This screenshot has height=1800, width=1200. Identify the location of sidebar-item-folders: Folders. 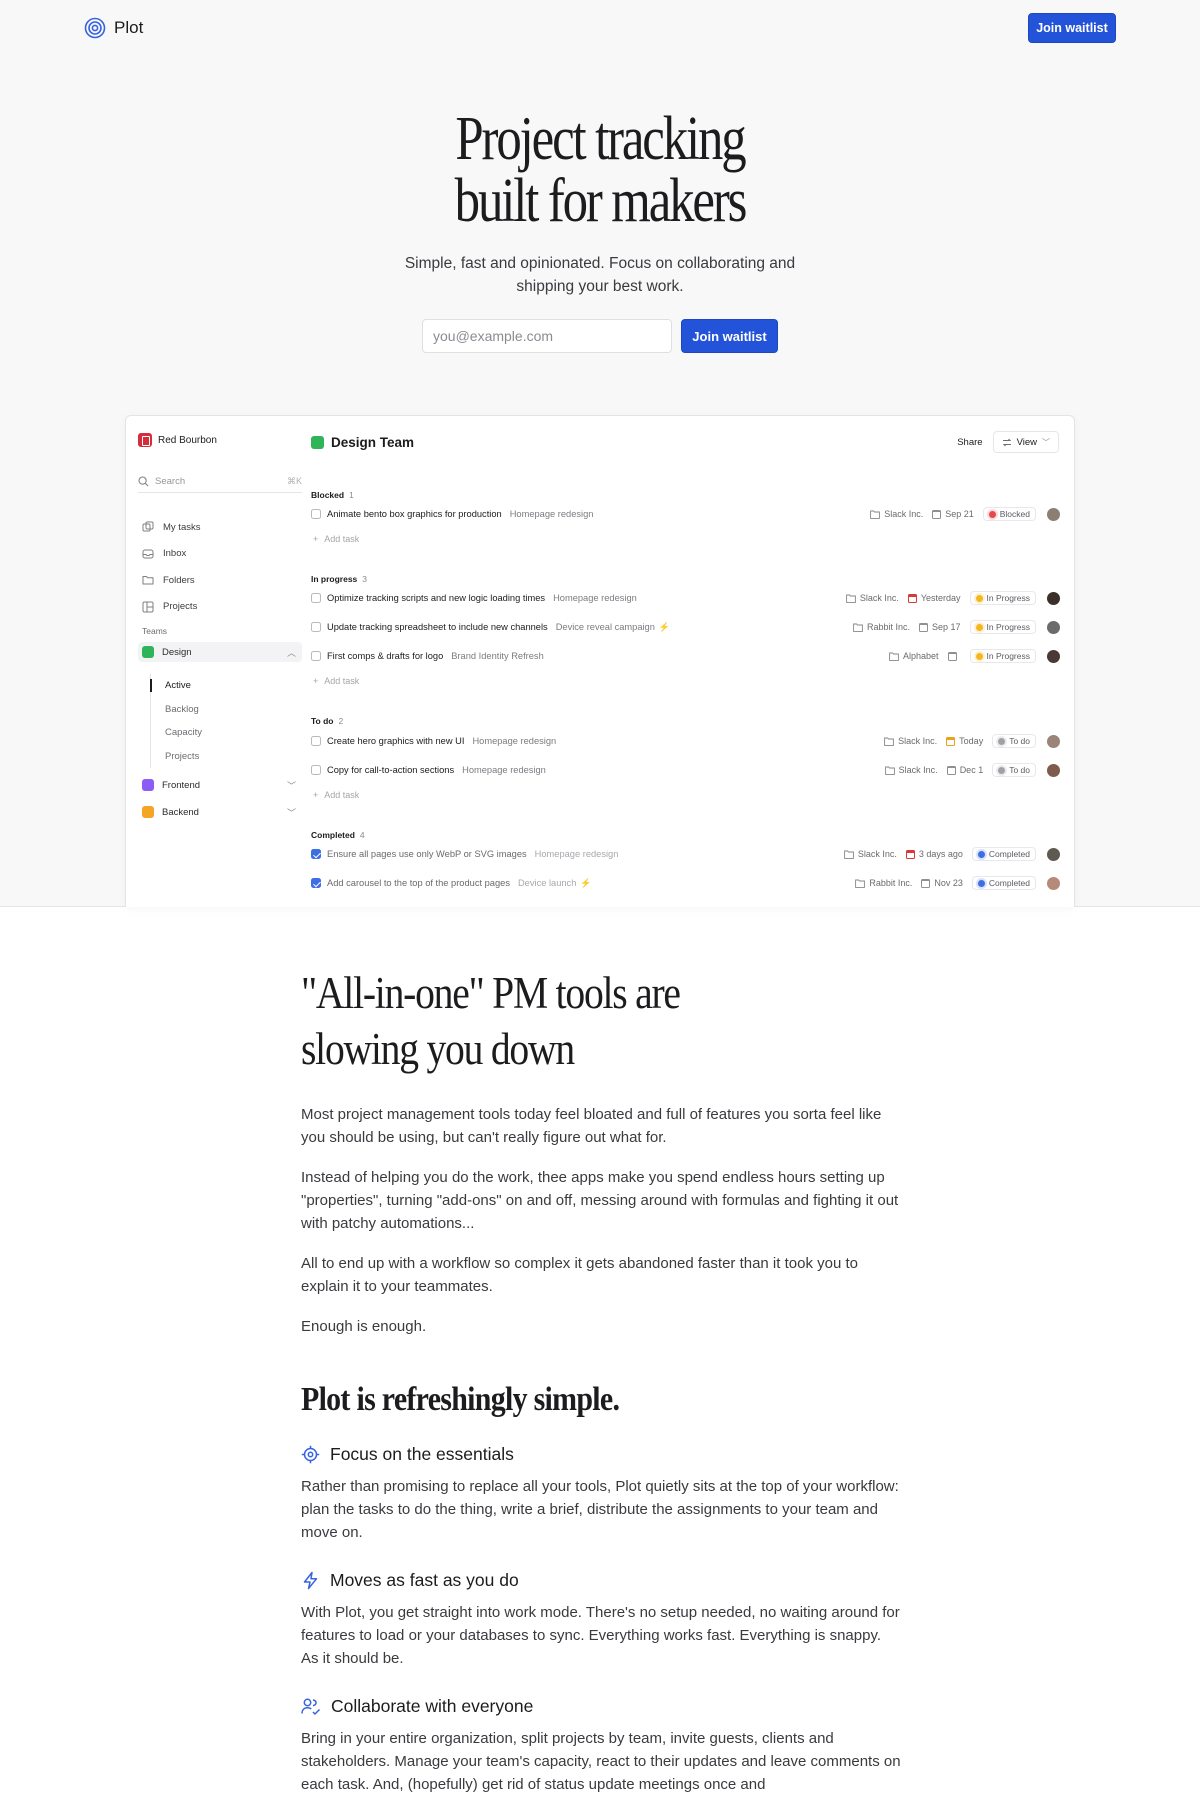
(171, 580).